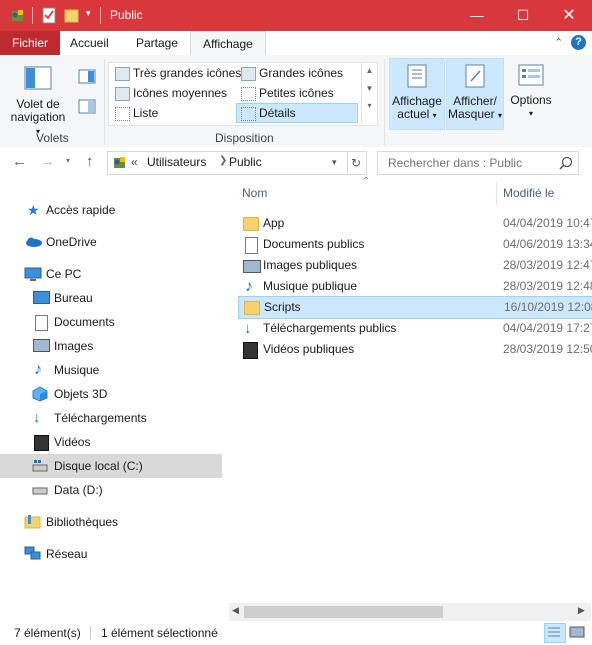 The height and width of the screenshot is (645, 592). Describe the element at coordinates (111, 370) in the screenshot. I see `nav-music: ♪ Musique` at that location.